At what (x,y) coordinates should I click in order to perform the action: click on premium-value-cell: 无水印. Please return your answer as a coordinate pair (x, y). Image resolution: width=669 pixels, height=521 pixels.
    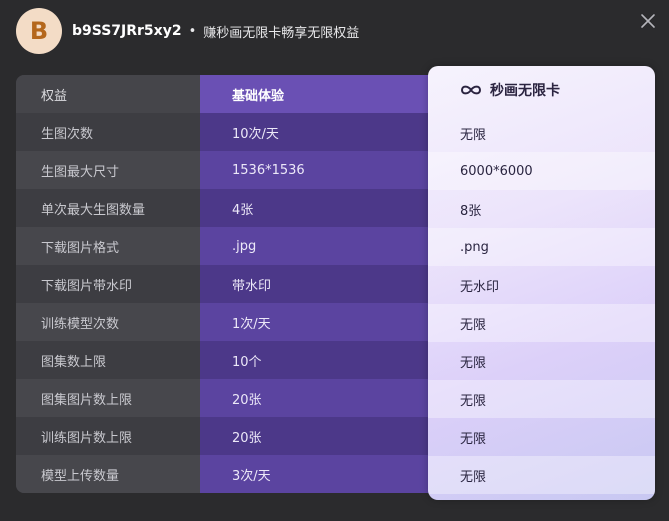
    Looking at the image, I should click on (480, 287).